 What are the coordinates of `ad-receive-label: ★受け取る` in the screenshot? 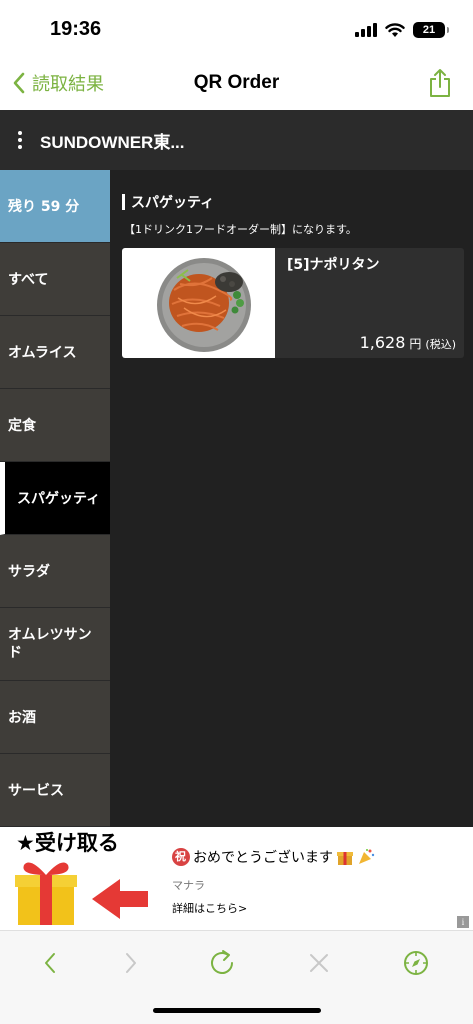 It's located at (67, 843).